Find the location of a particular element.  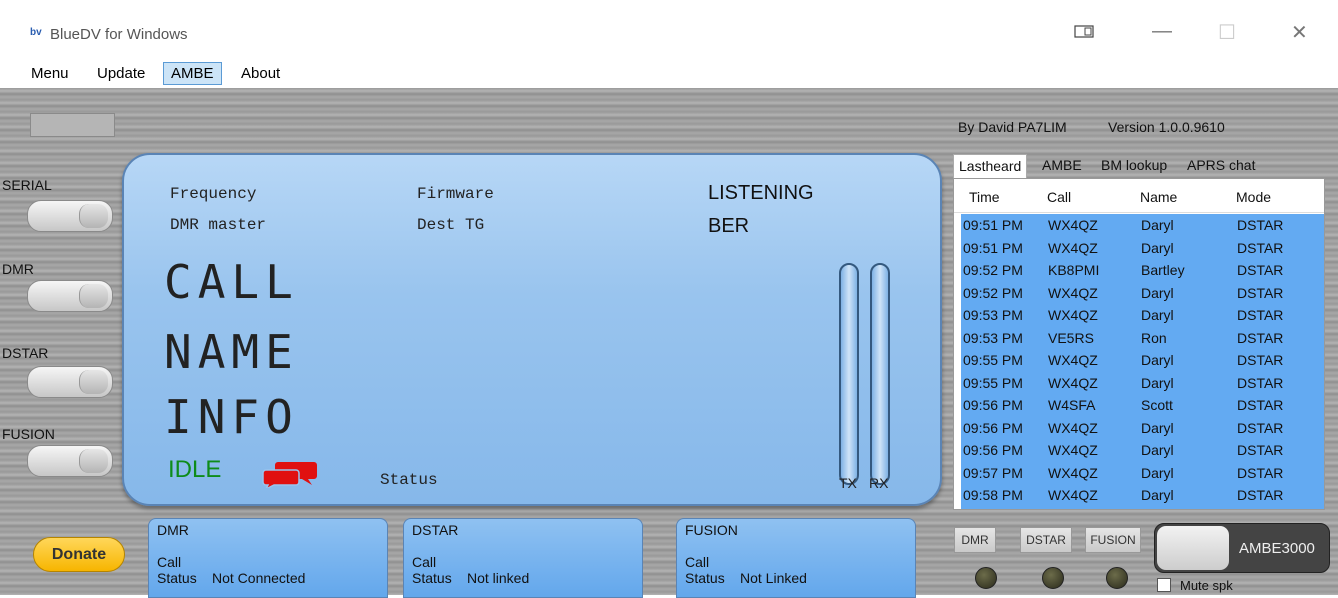

listening-label: LISTENING is located at coordinates (761, 193).